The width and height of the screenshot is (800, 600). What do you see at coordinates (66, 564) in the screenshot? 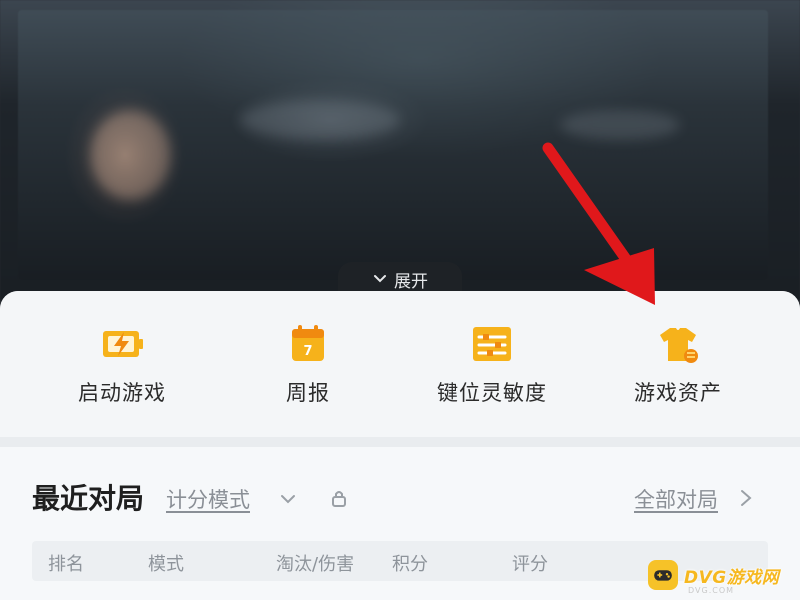
I see `column-header-rank: 排名` at bounding box center [66, 564].